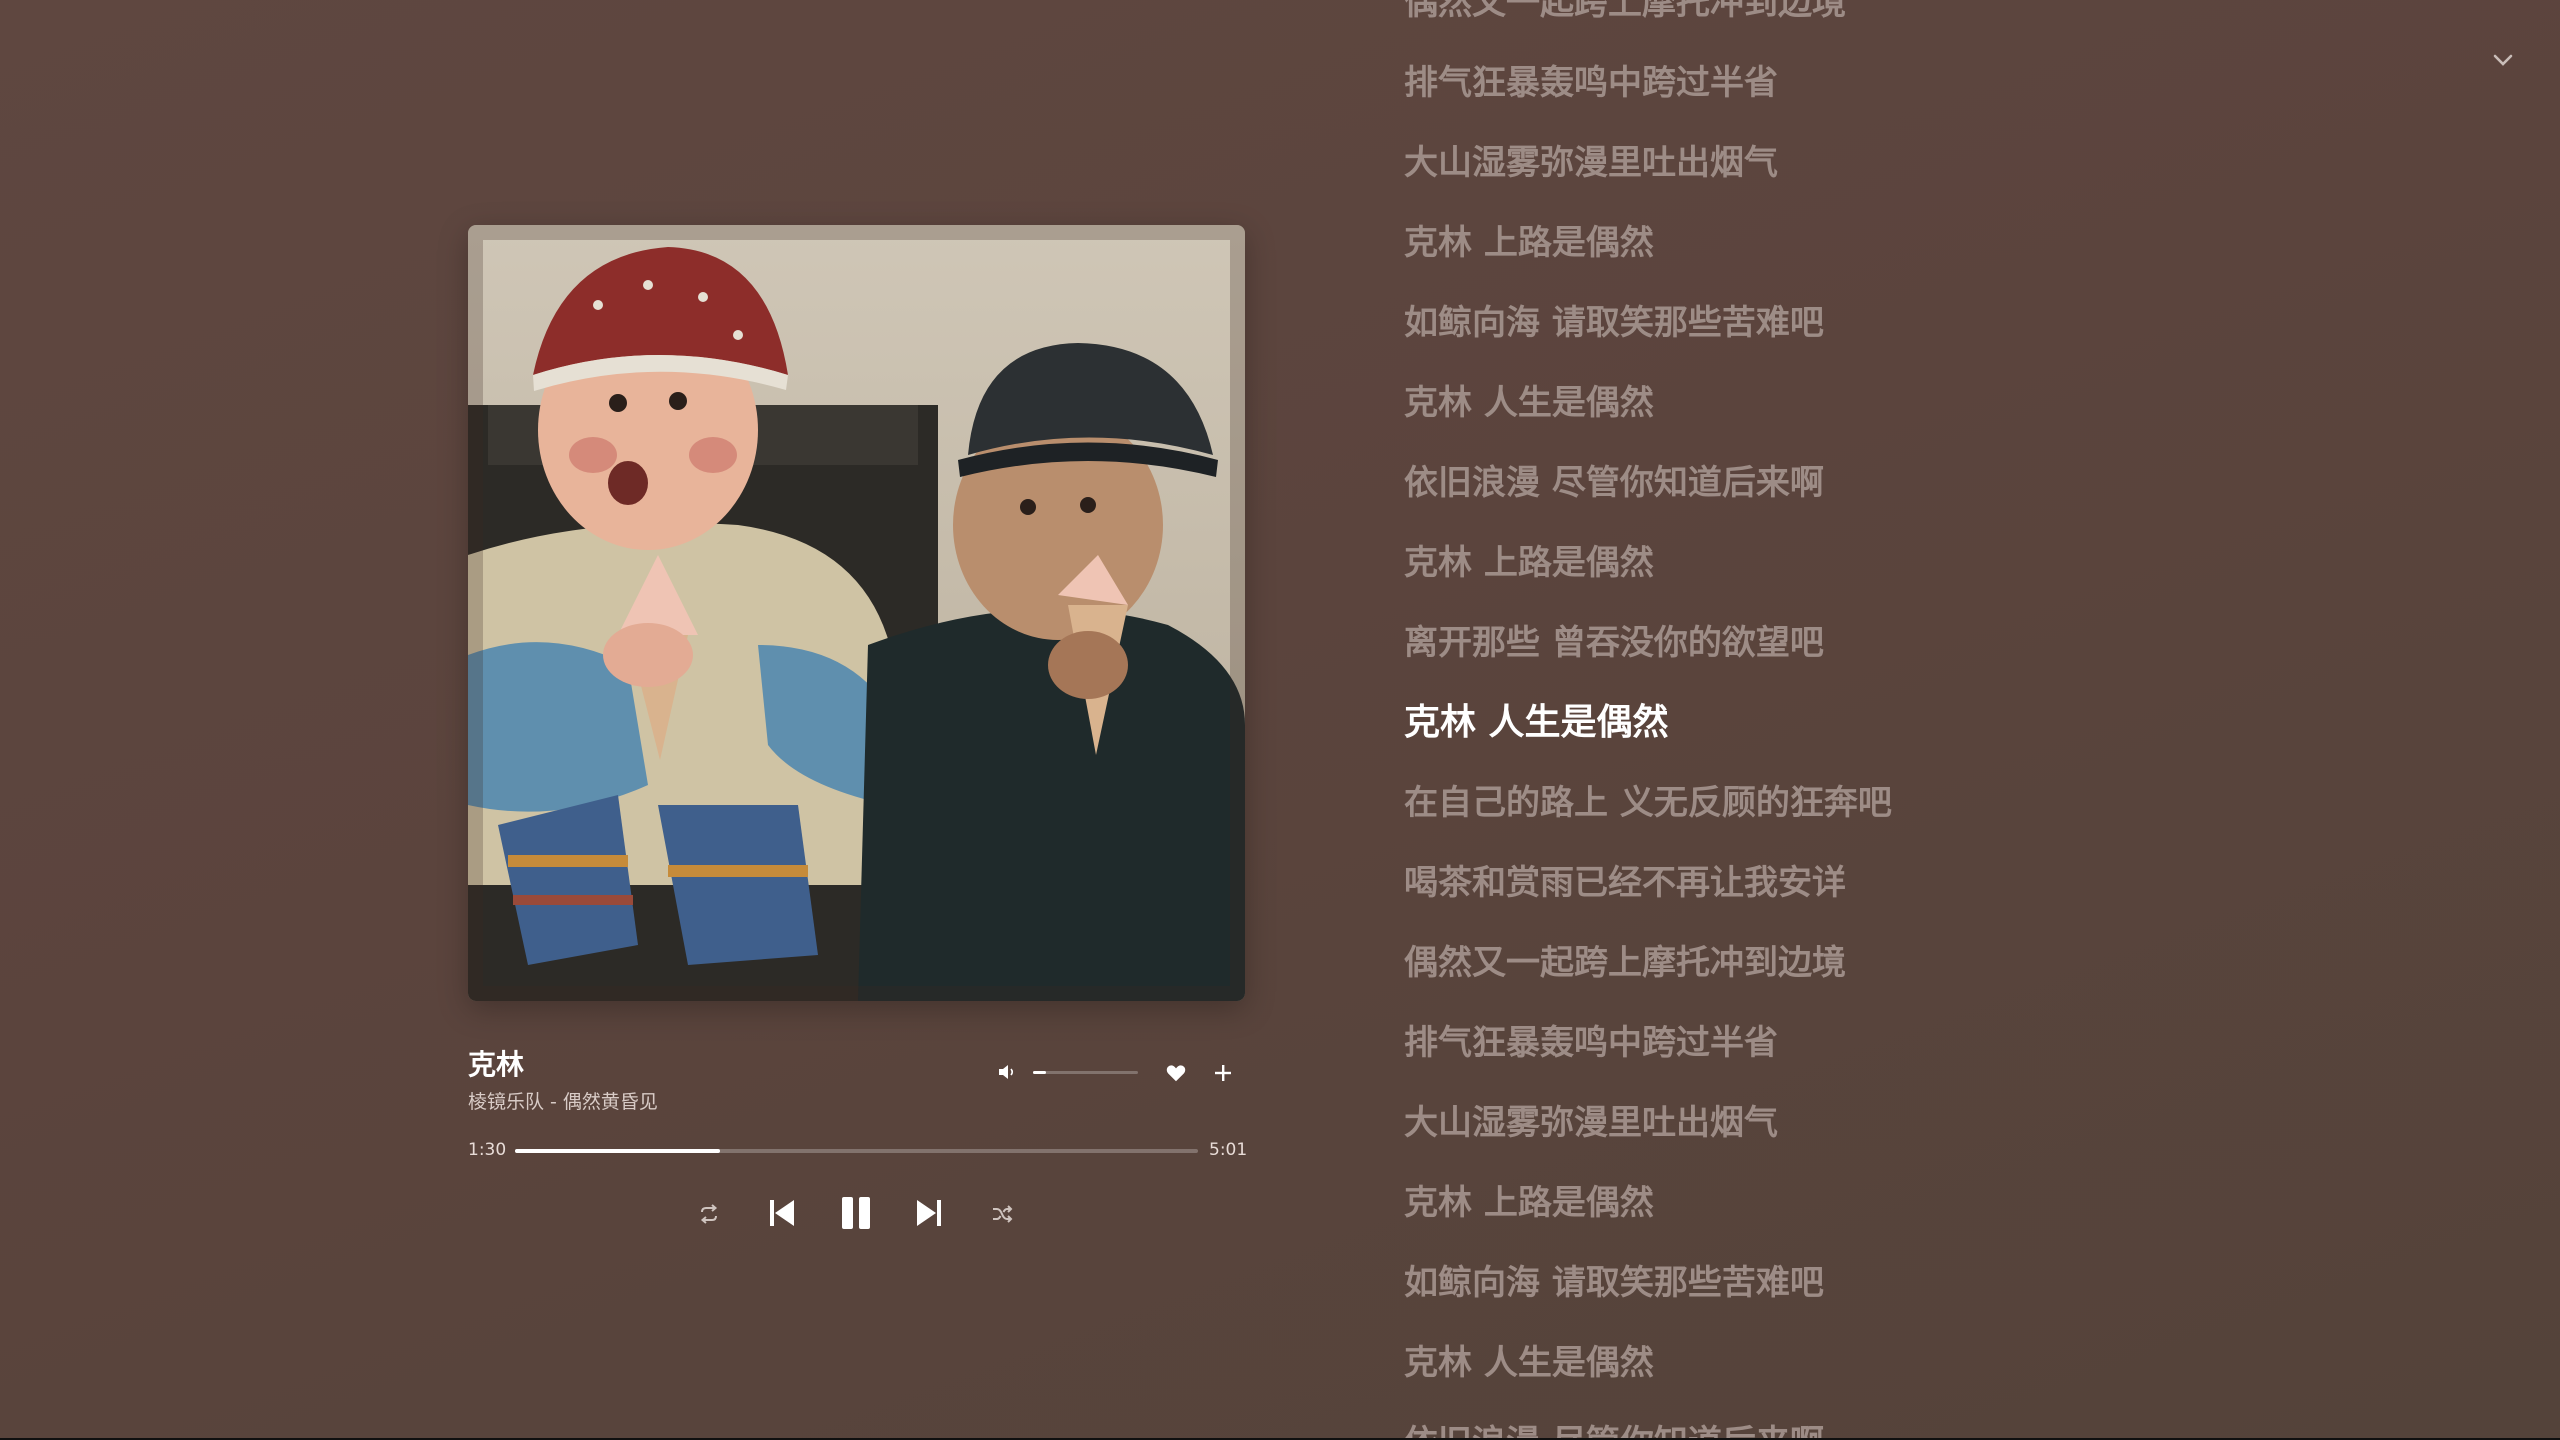  I want to click on lyric-line: 喝茶和赏雨已经不再让我安详, so click(1625, 883).